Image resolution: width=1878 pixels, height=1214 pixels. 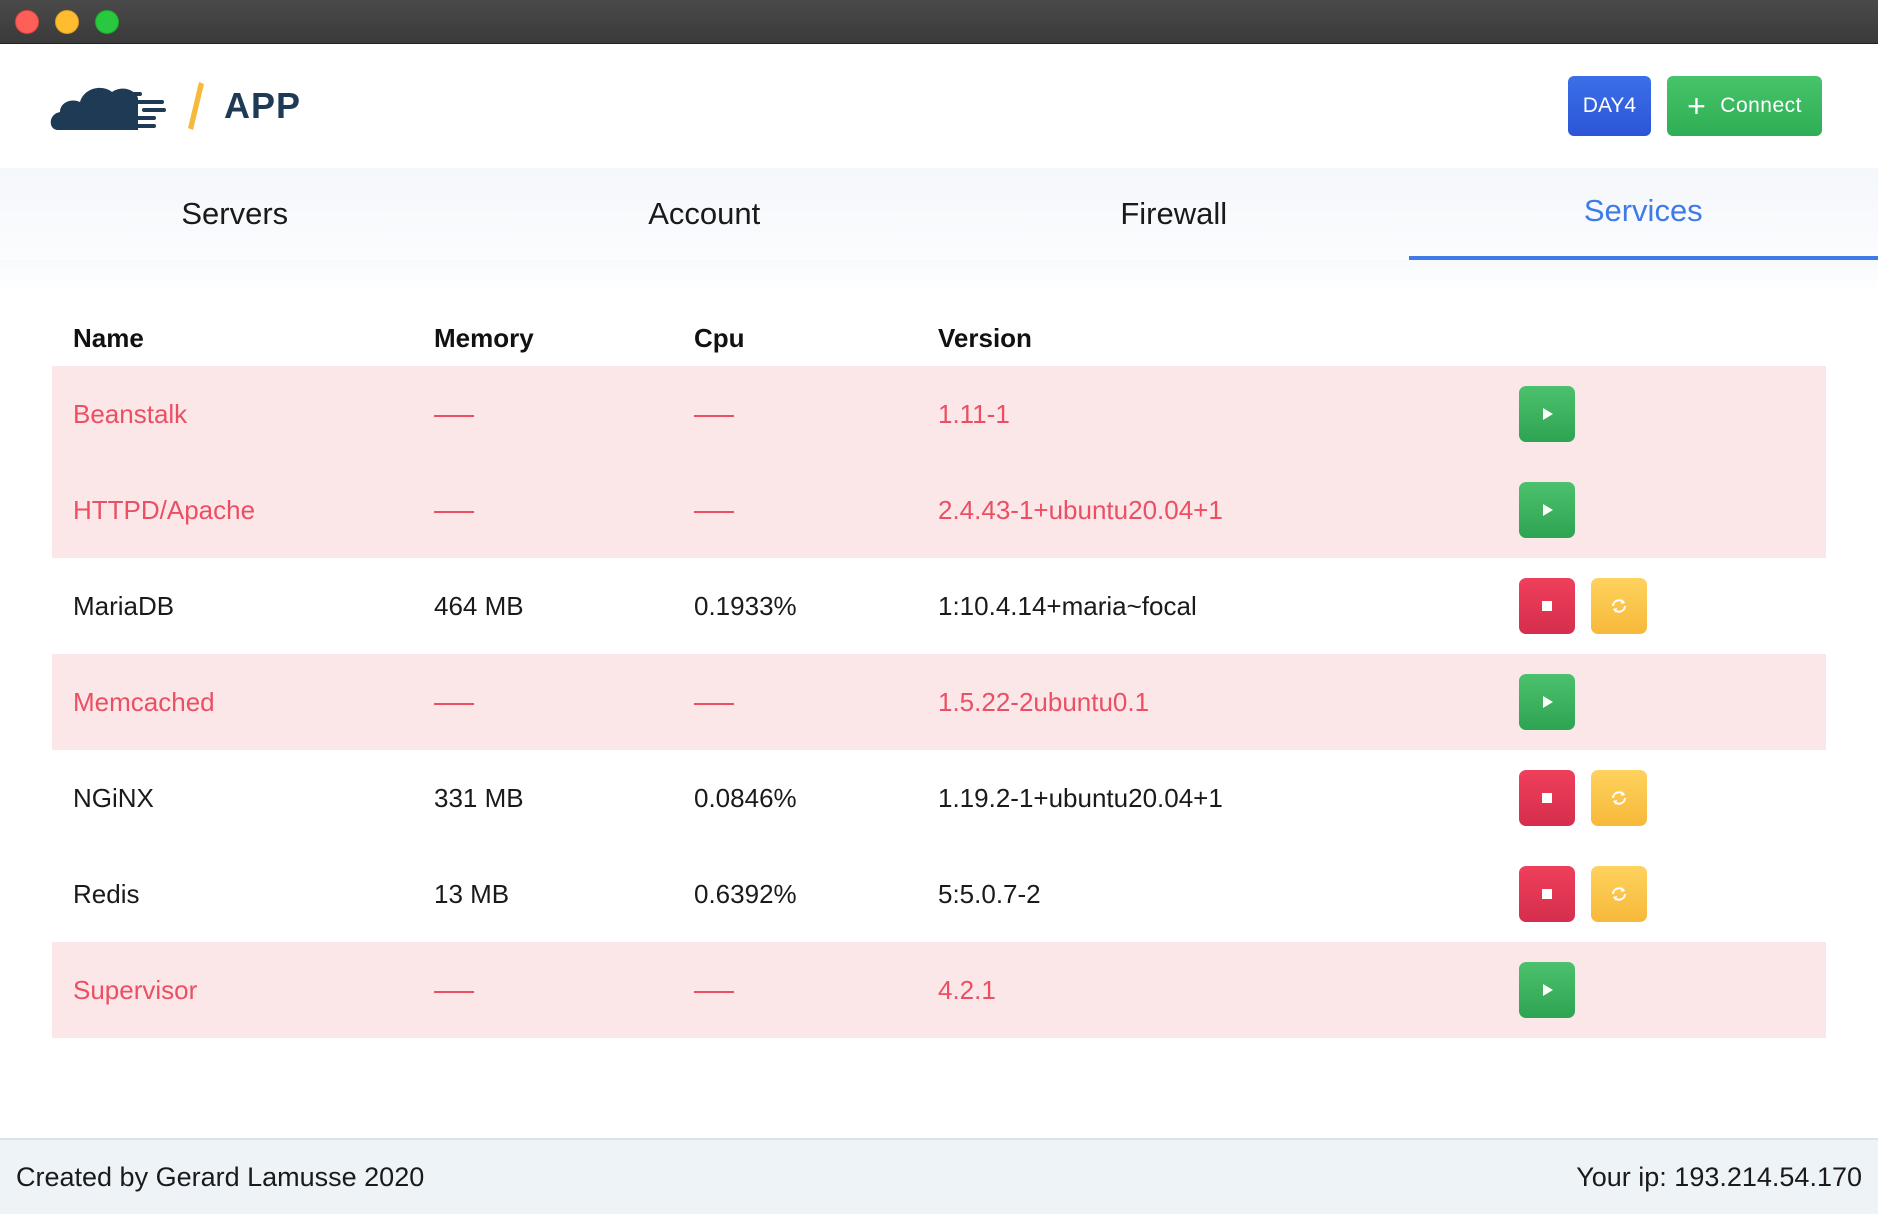 I want to click on connect-label: Connect, so click(x=1761, y=105).